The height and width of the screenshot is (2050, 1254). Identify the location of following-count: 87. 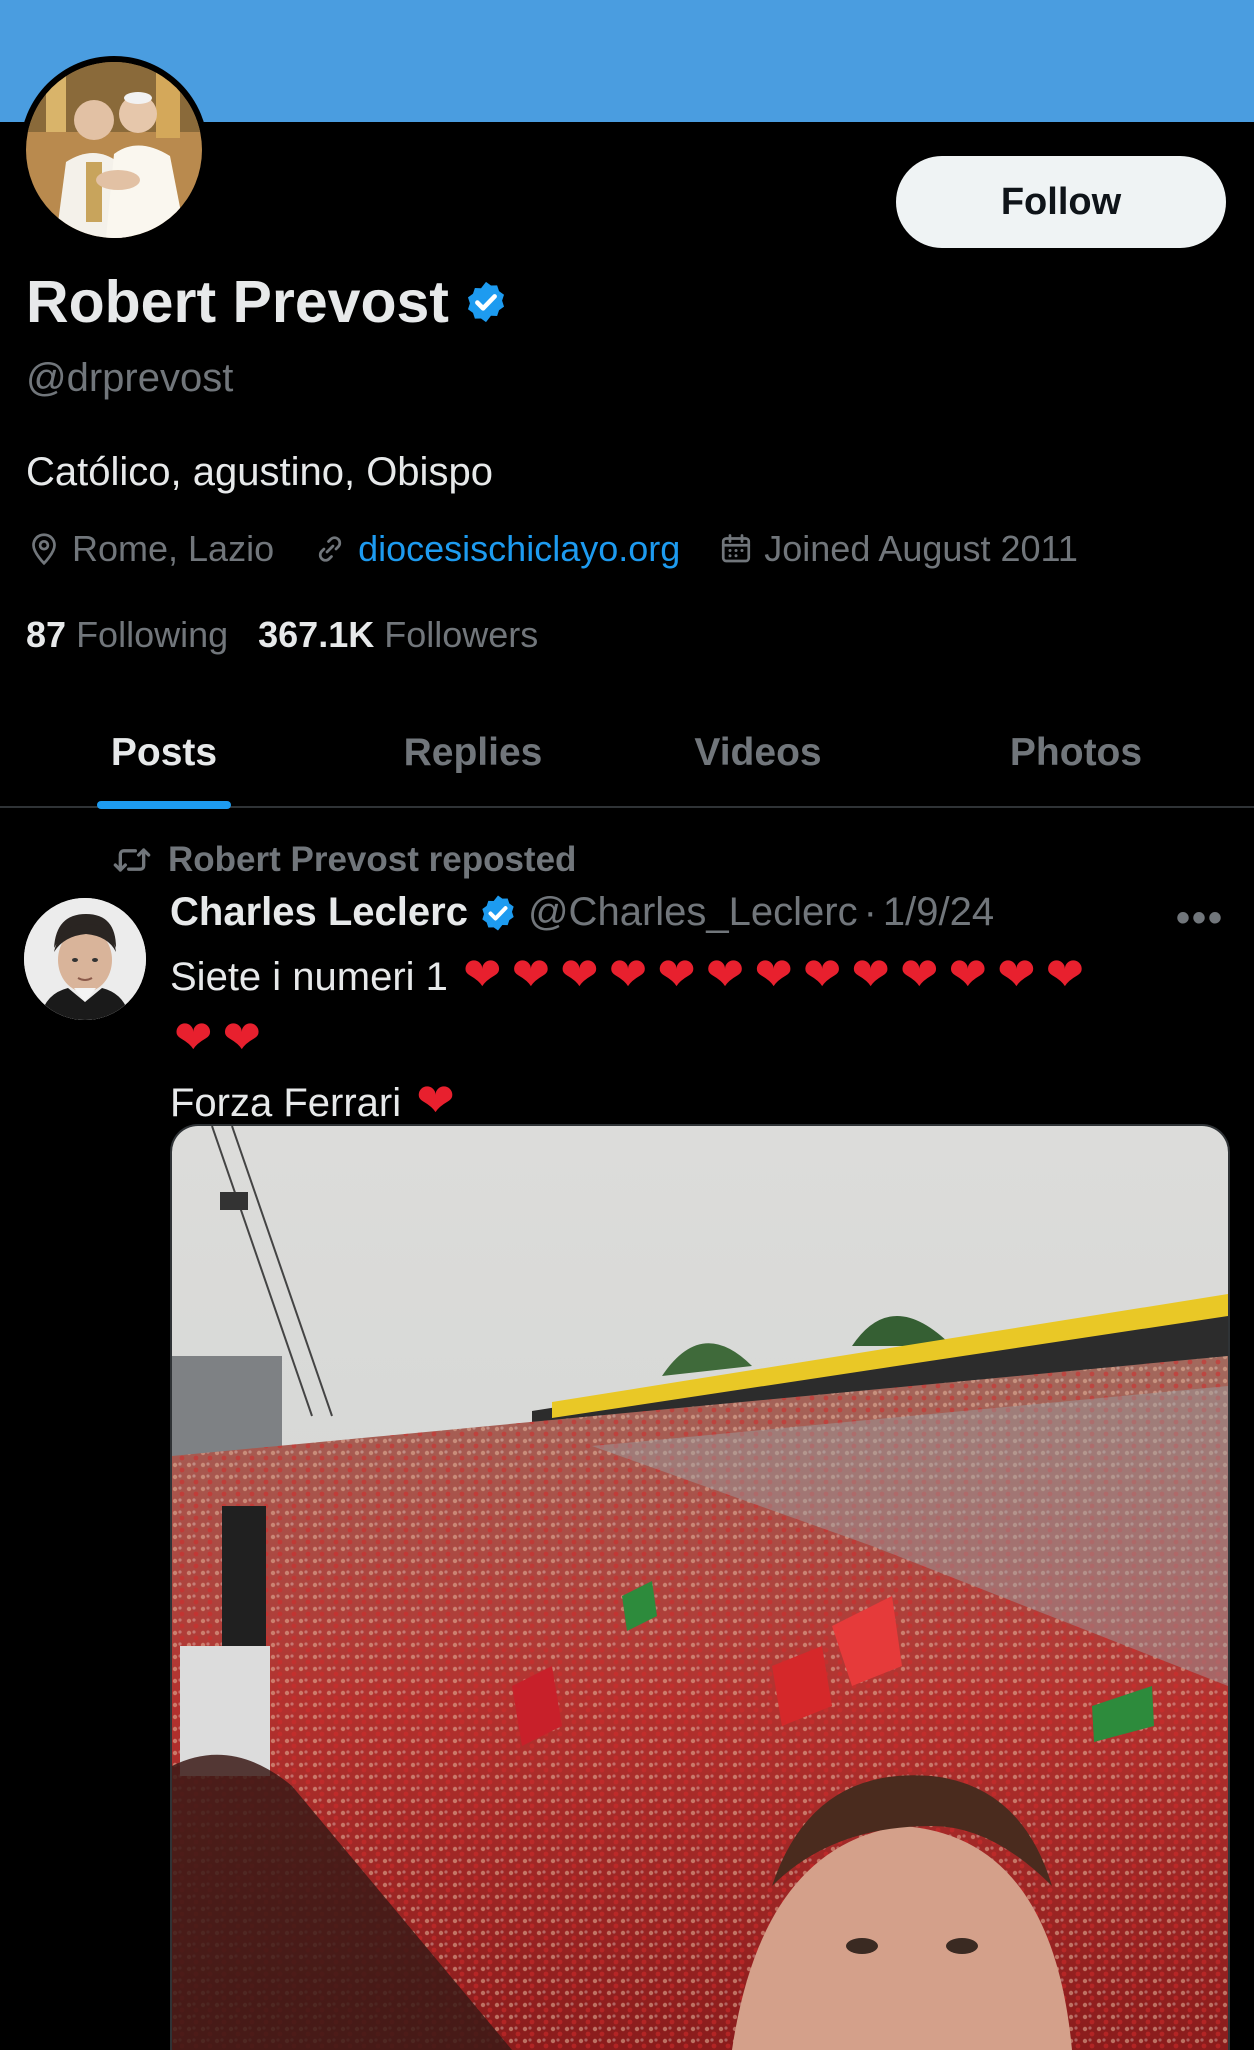
(46, 634).